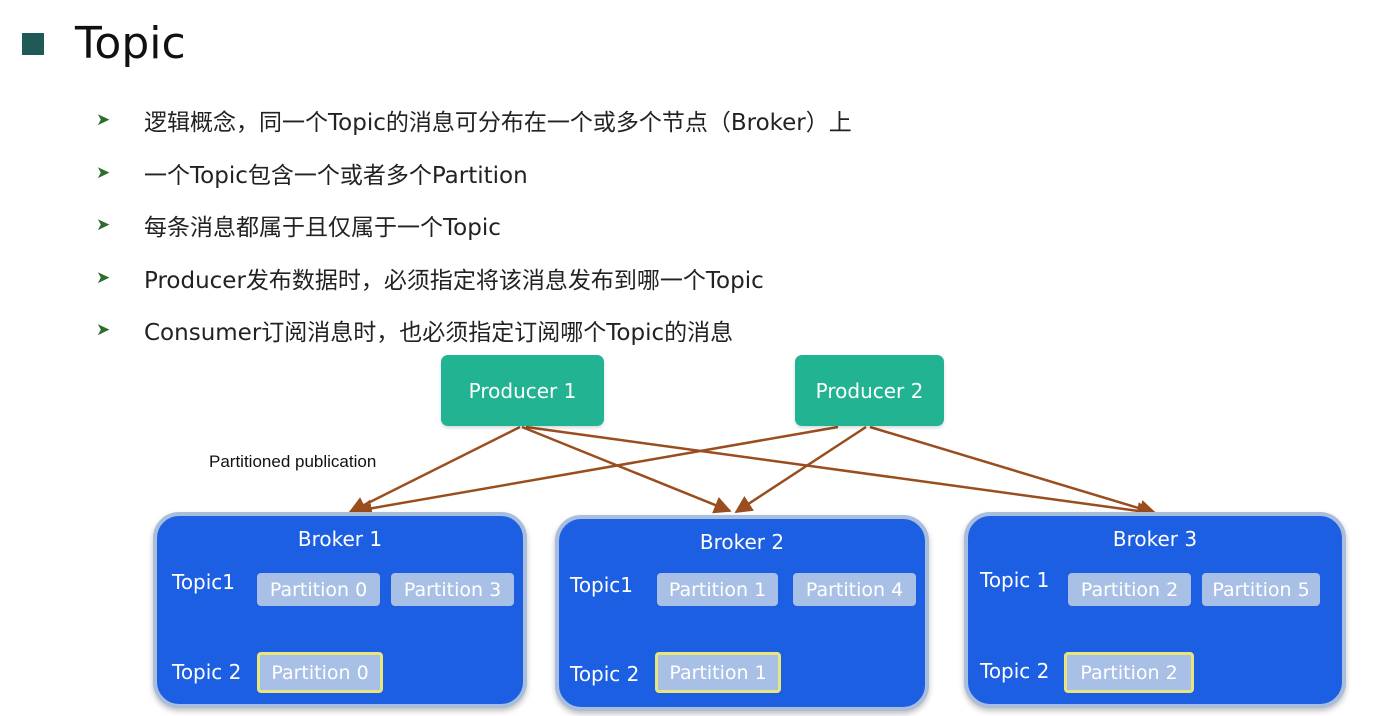 The height and width of the screenshot is (716, 1390). Describe the element at coordinates (800, 469) in the screenshot. I see `arrow-p2-b2` at that location.